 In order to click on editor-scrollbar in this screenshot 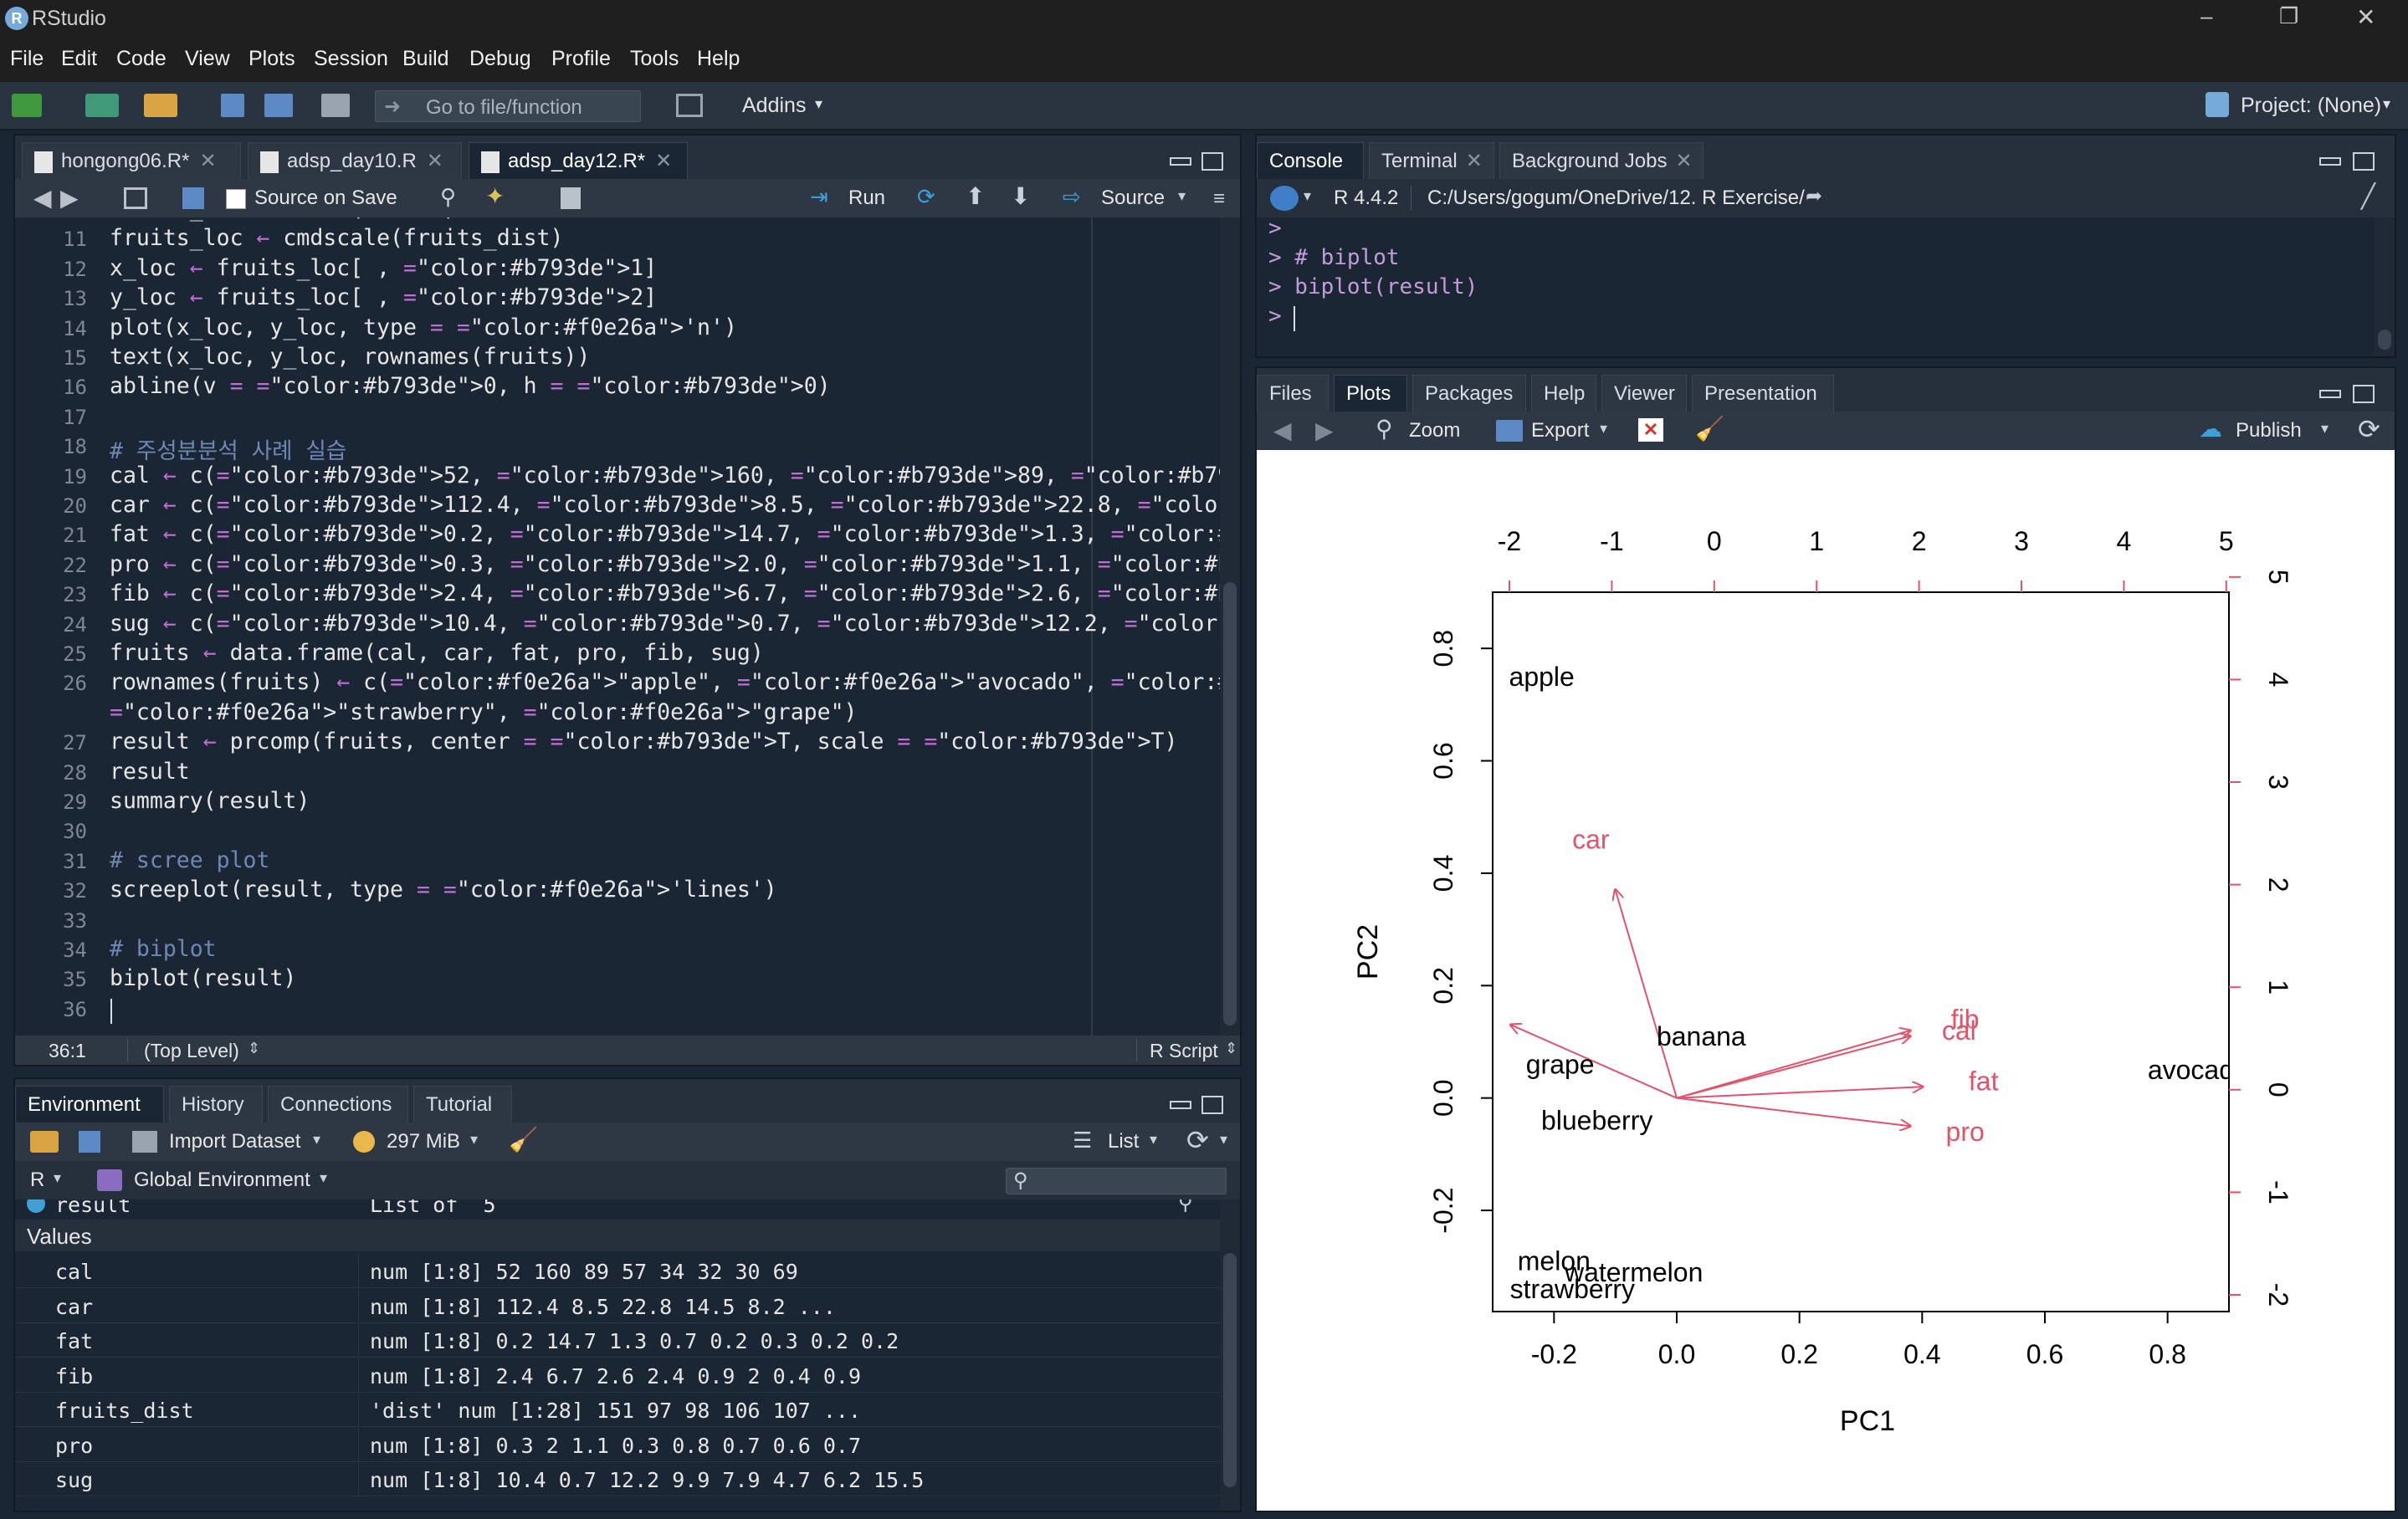, I will do `click(1230, 626)`.